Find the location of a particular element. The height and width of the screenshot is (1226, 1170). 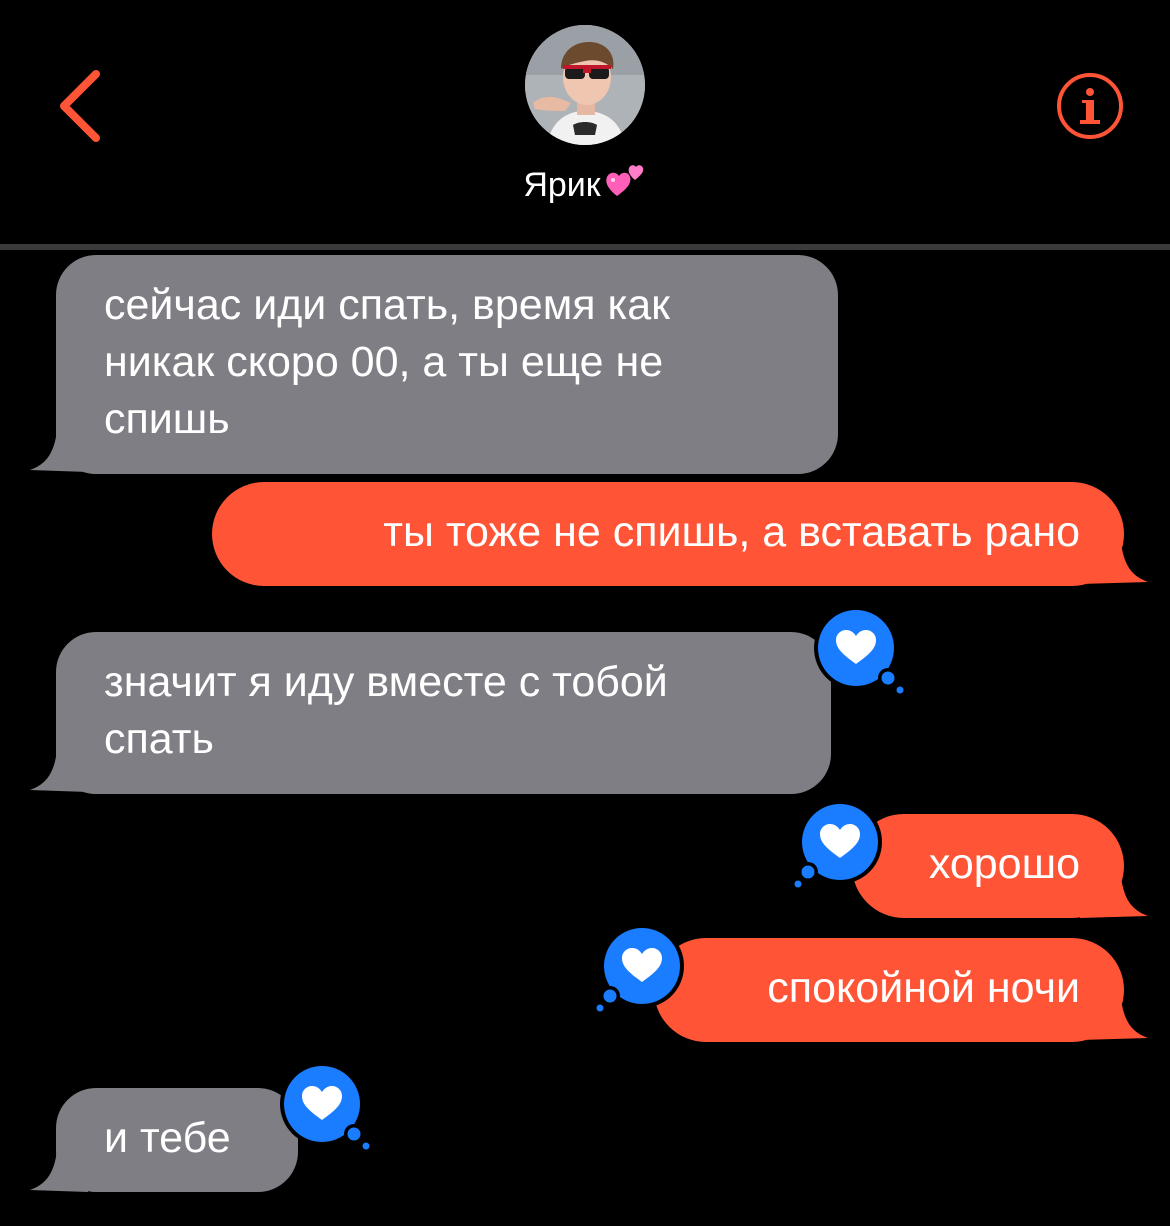

message-text-line: и тебе is located at coordinates (167, 1138).